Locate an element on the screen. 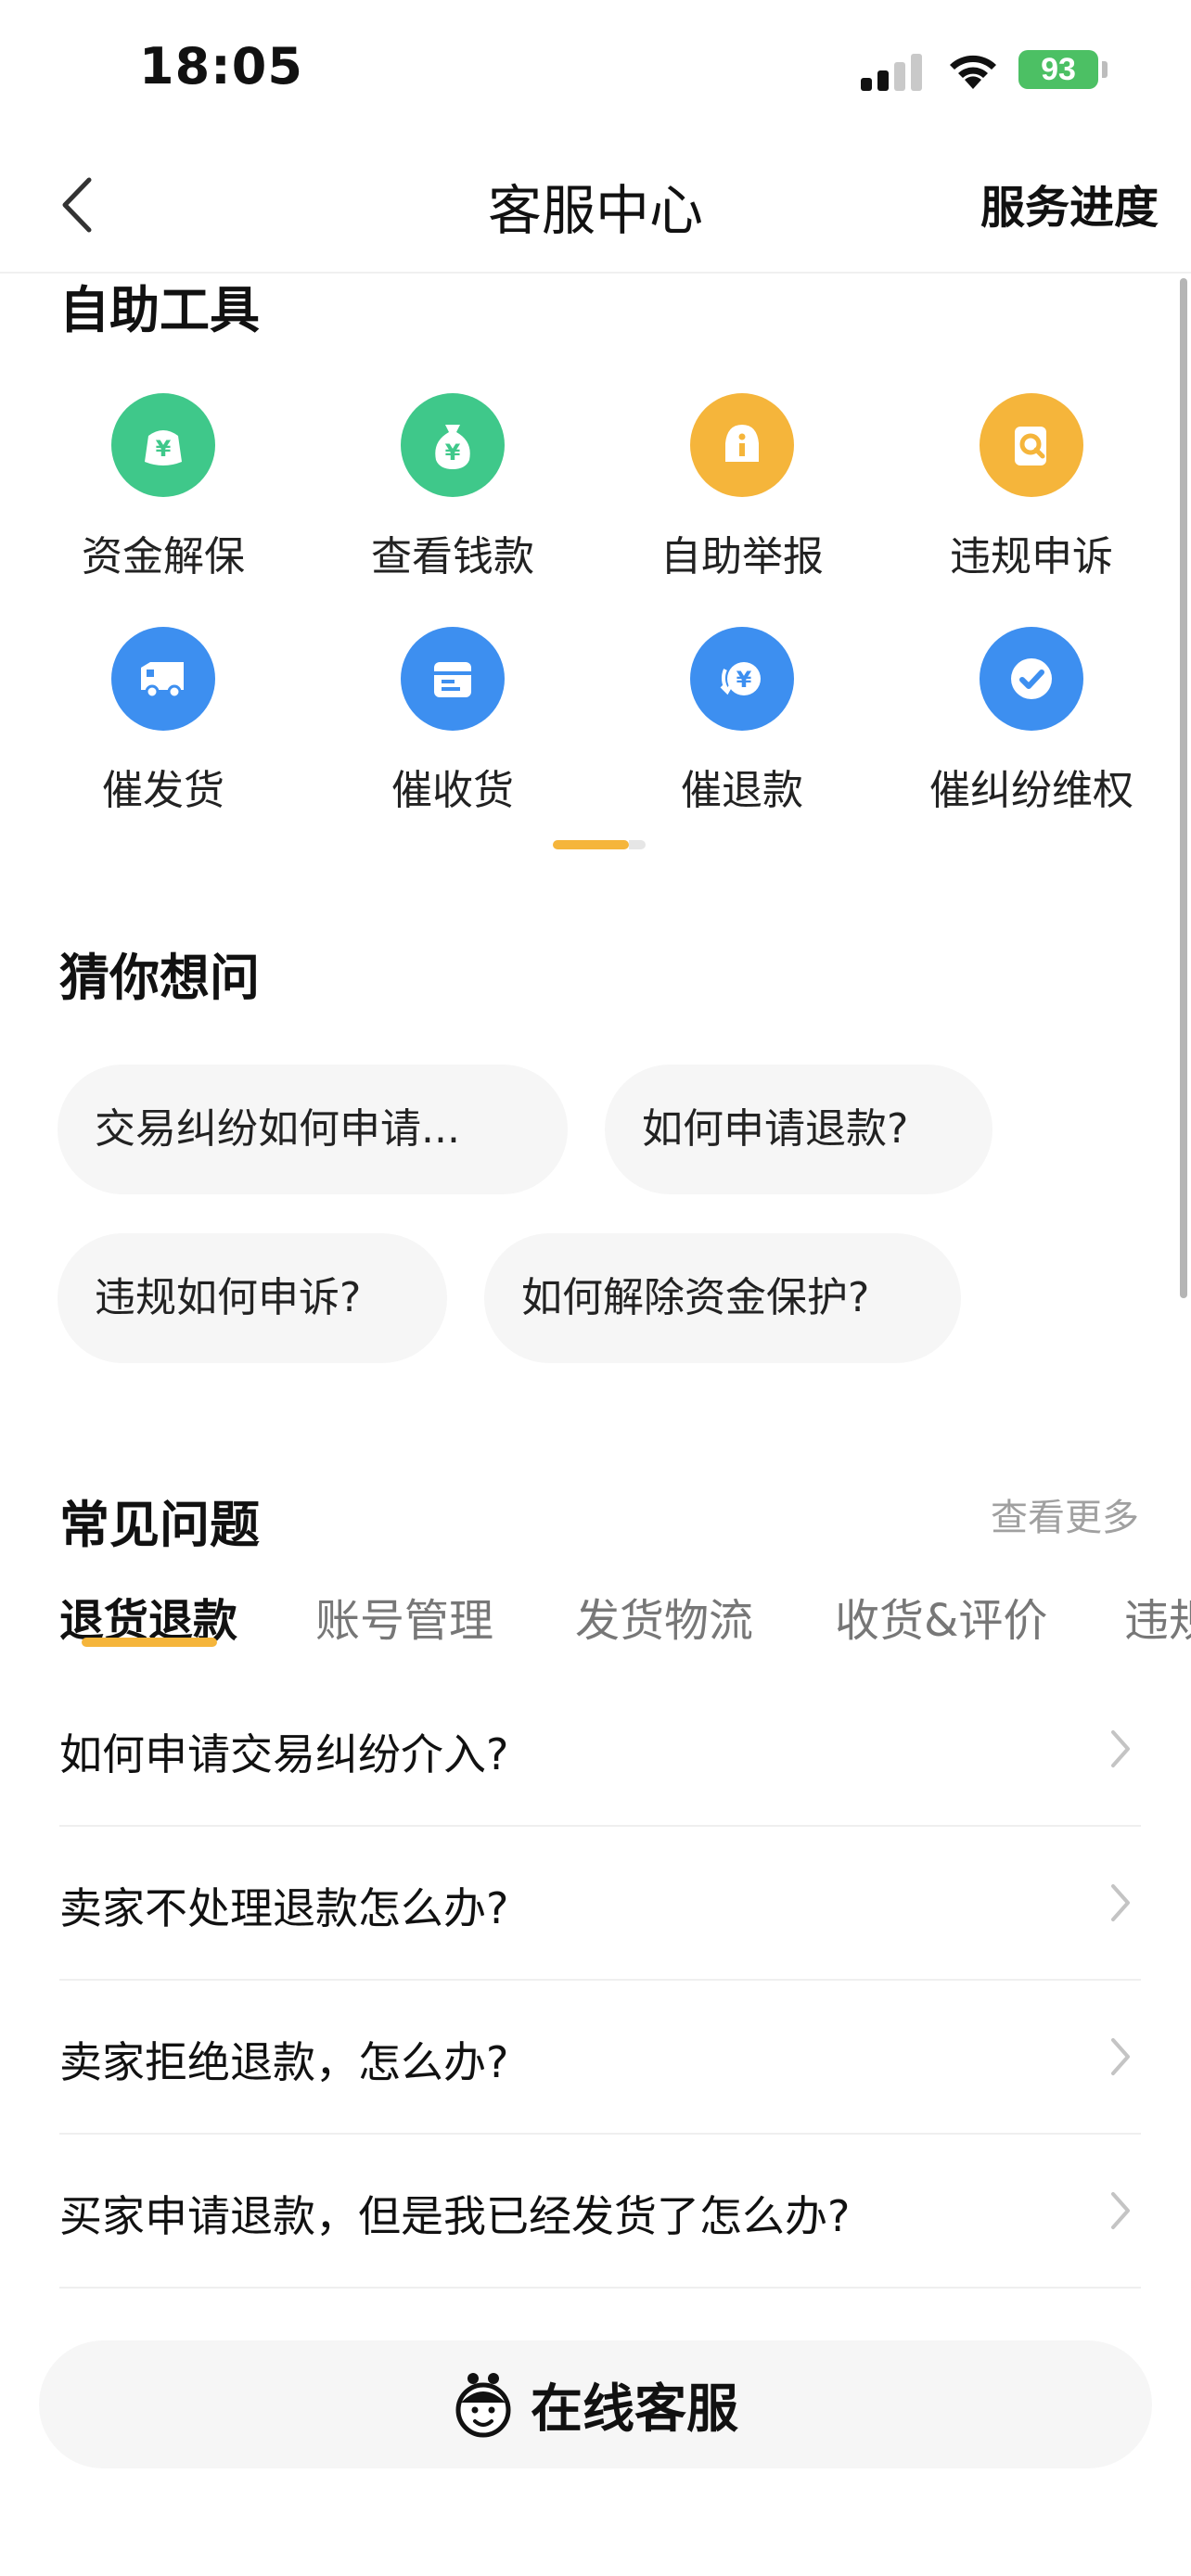 The width and height of the screenshot is (1191, 2576). tools-page-indicator is located at coordinates (599, 844).